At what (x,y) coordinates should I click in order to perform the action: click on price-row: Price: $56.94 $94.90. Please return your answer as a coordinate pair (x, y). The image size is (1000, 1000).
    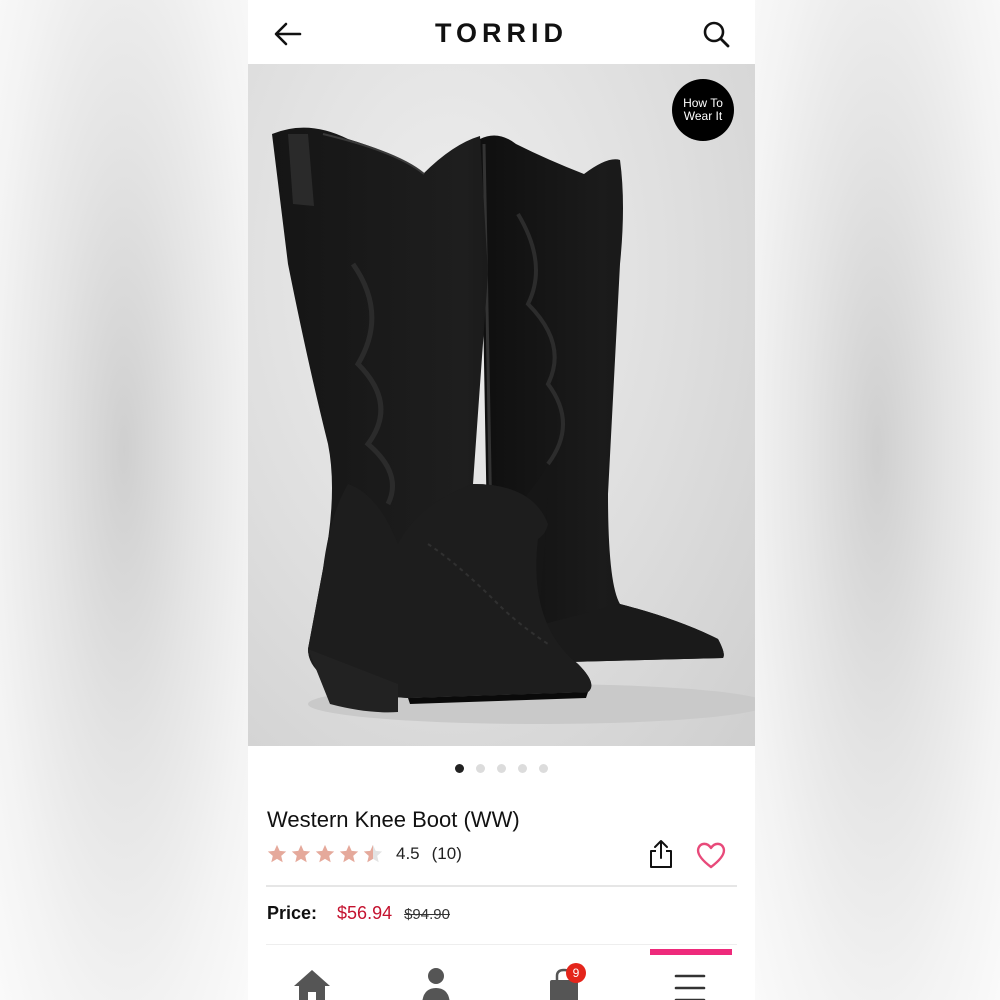
    Looking at the image, I should click on (358, 913).